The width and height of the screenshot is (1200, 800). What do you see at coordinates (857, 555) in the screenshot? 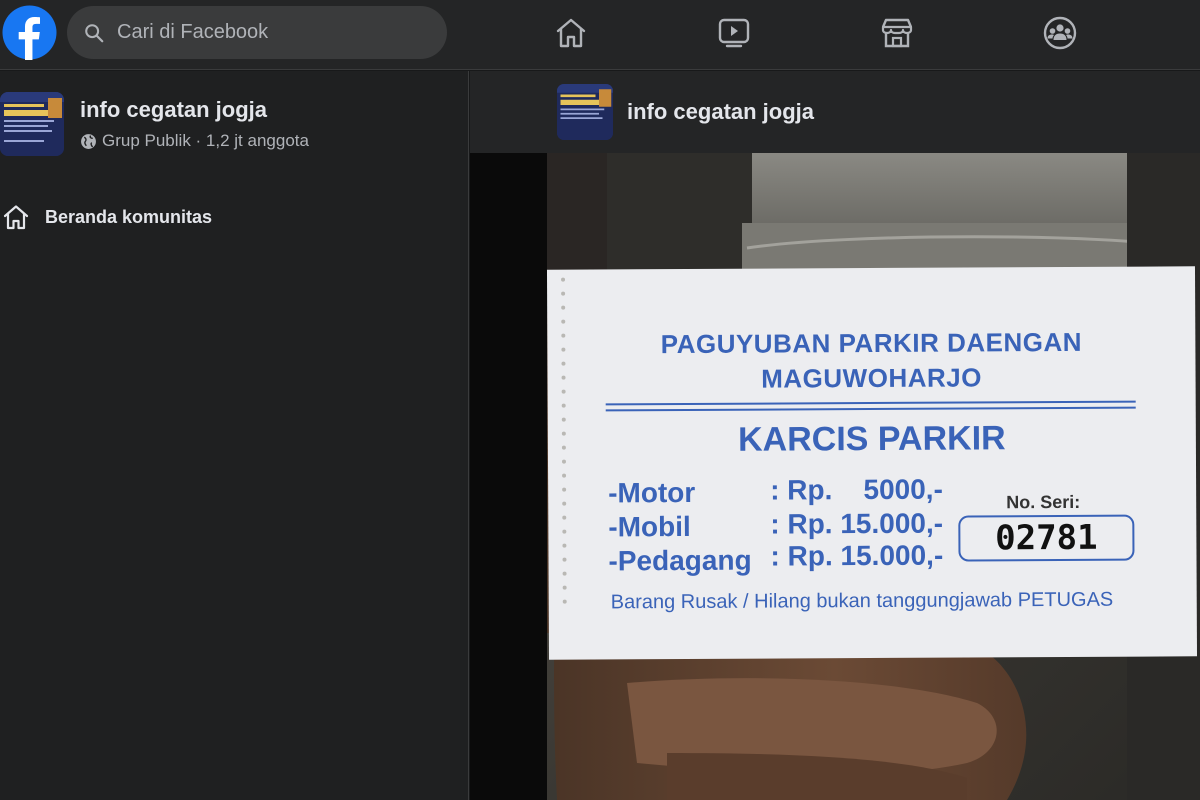
I see `rate-value-pedagang: : Rp. 15.000,-` at bounding box center [857, 555].